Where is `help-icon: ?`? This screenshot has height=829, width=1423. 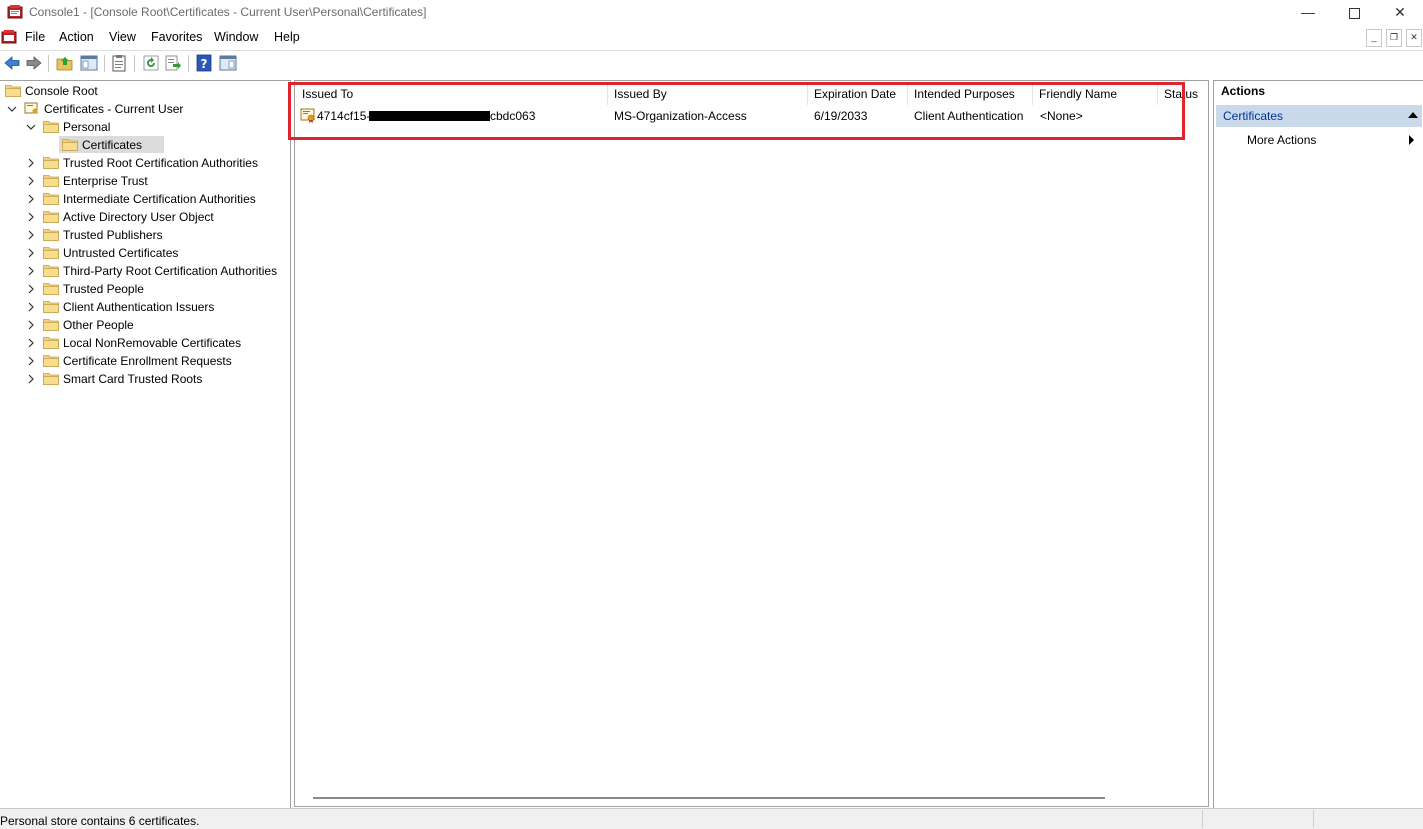
help-icon: ? is located at coordinates (204, 63).